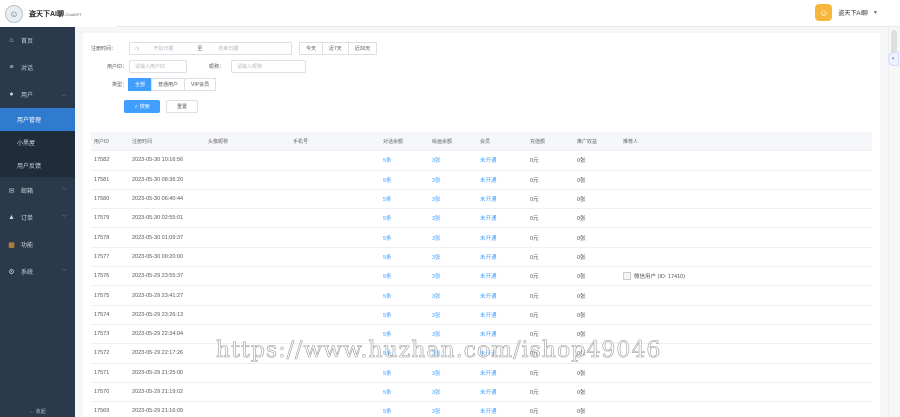  What do you see at coordinates (228, 48) in the screenshot?
I see `end-date-input: 结束日期` at bounding box center [228, 48].